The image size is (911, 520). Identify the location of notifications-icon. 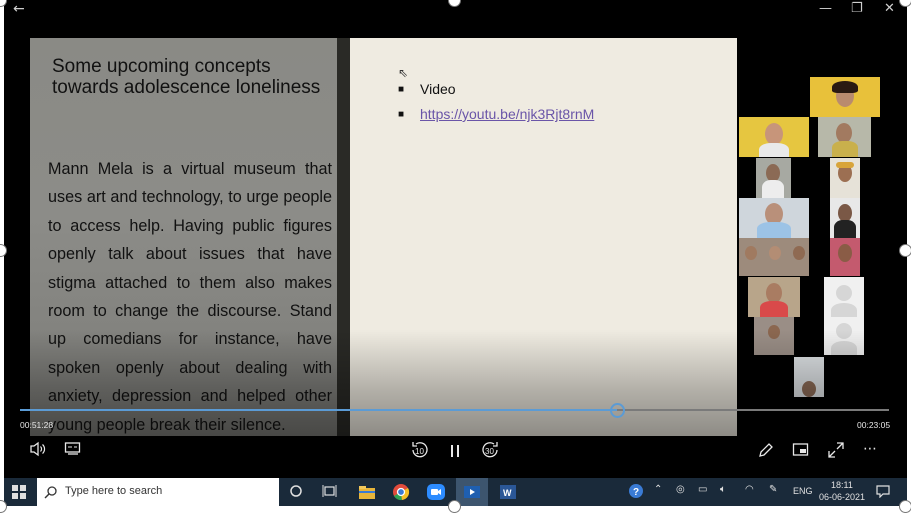
(883, 491).